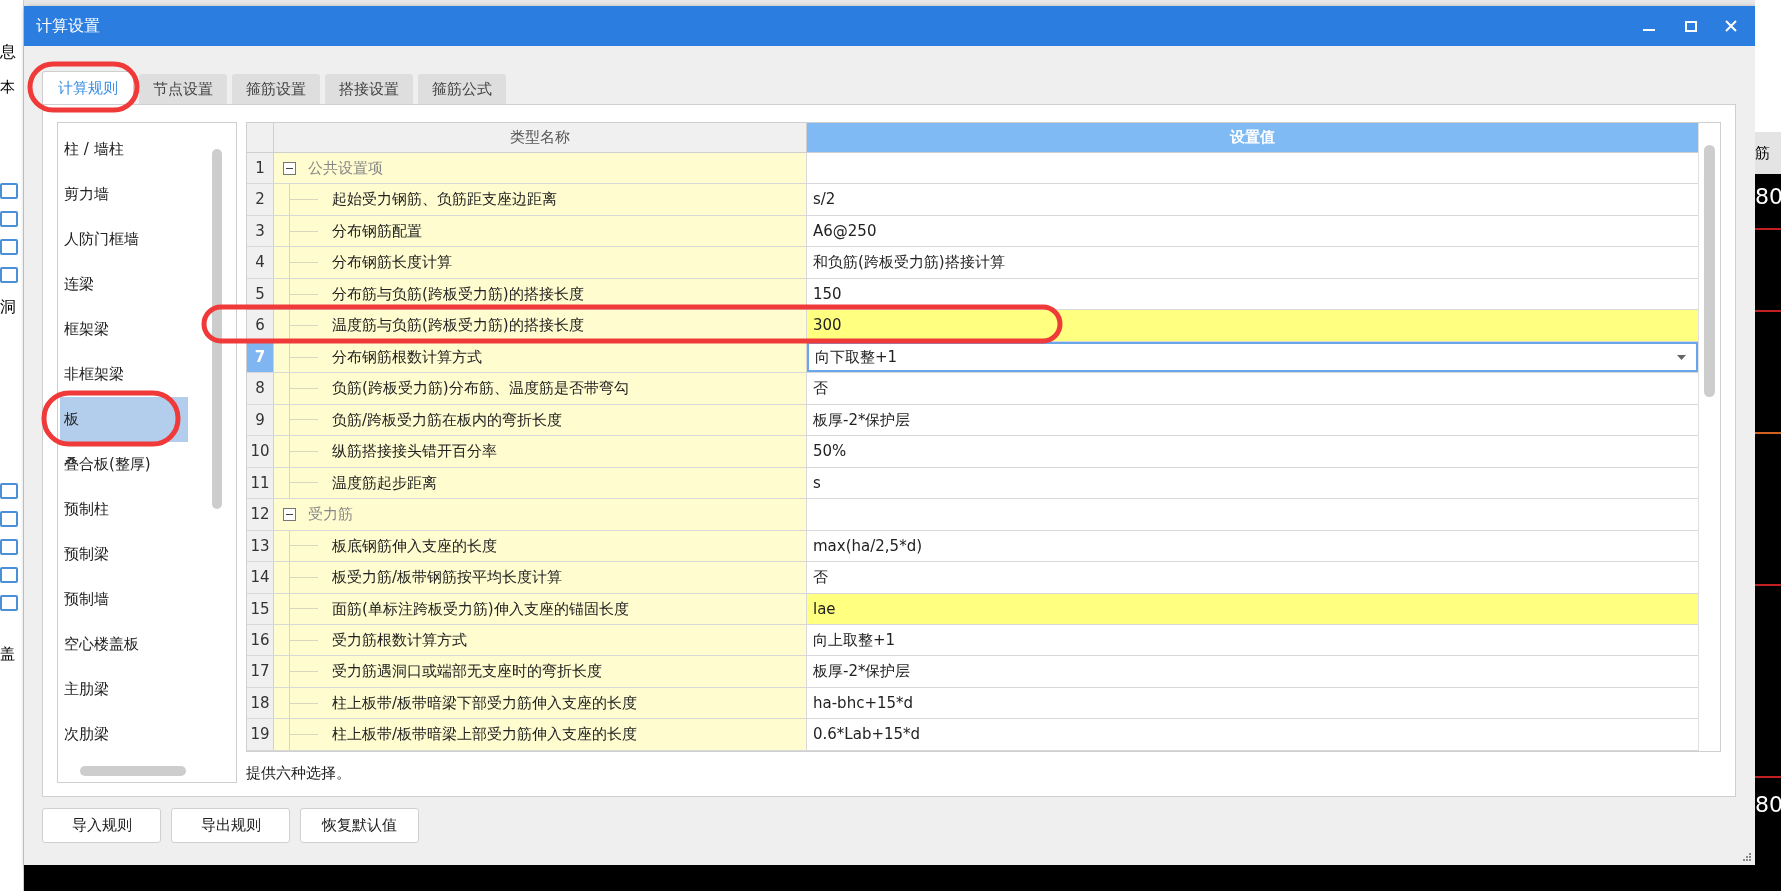  Describe the element at coordinates (7, 654) in the screenshot. I see `toolbar-label: 盖` at that location.